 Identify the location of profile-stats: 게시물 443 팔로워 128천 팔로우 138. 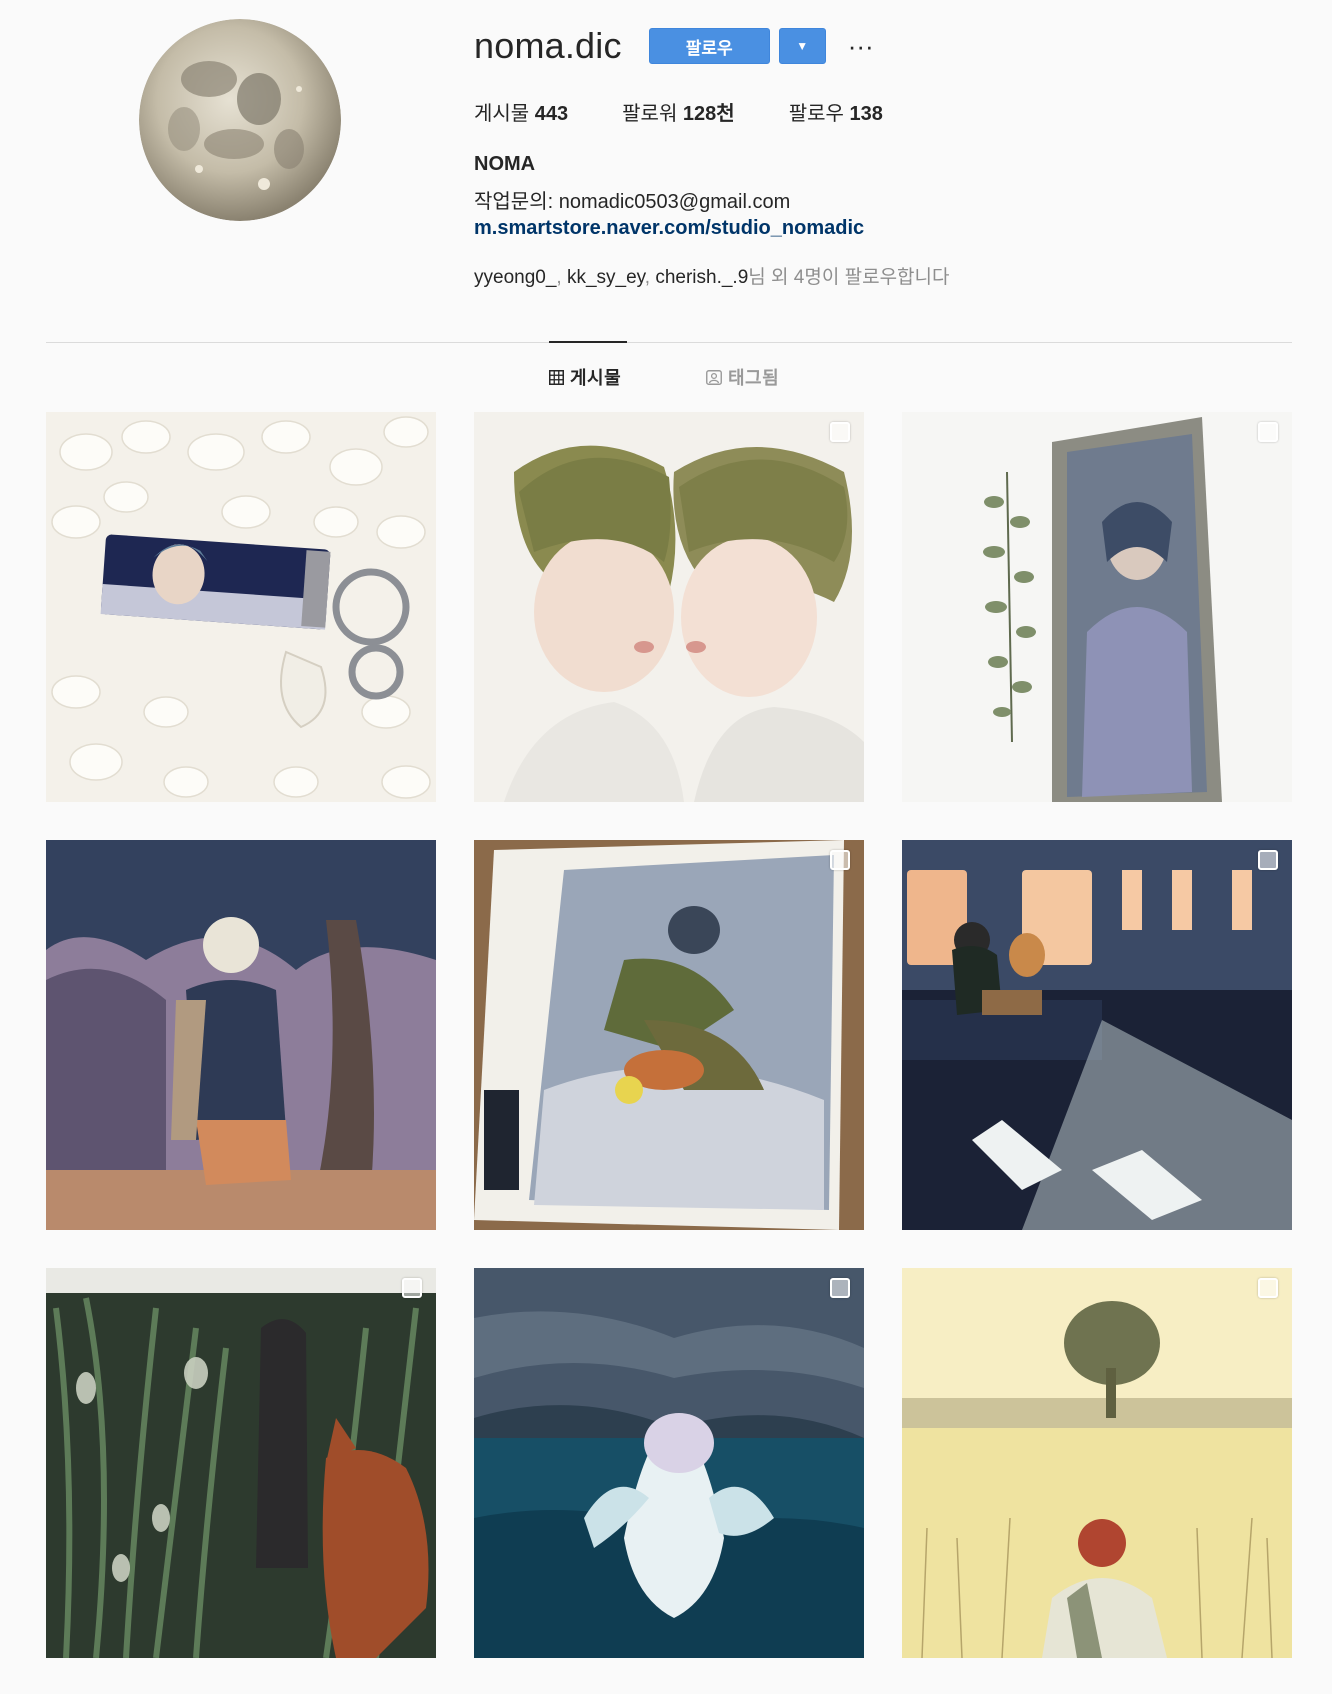
(705, 111).